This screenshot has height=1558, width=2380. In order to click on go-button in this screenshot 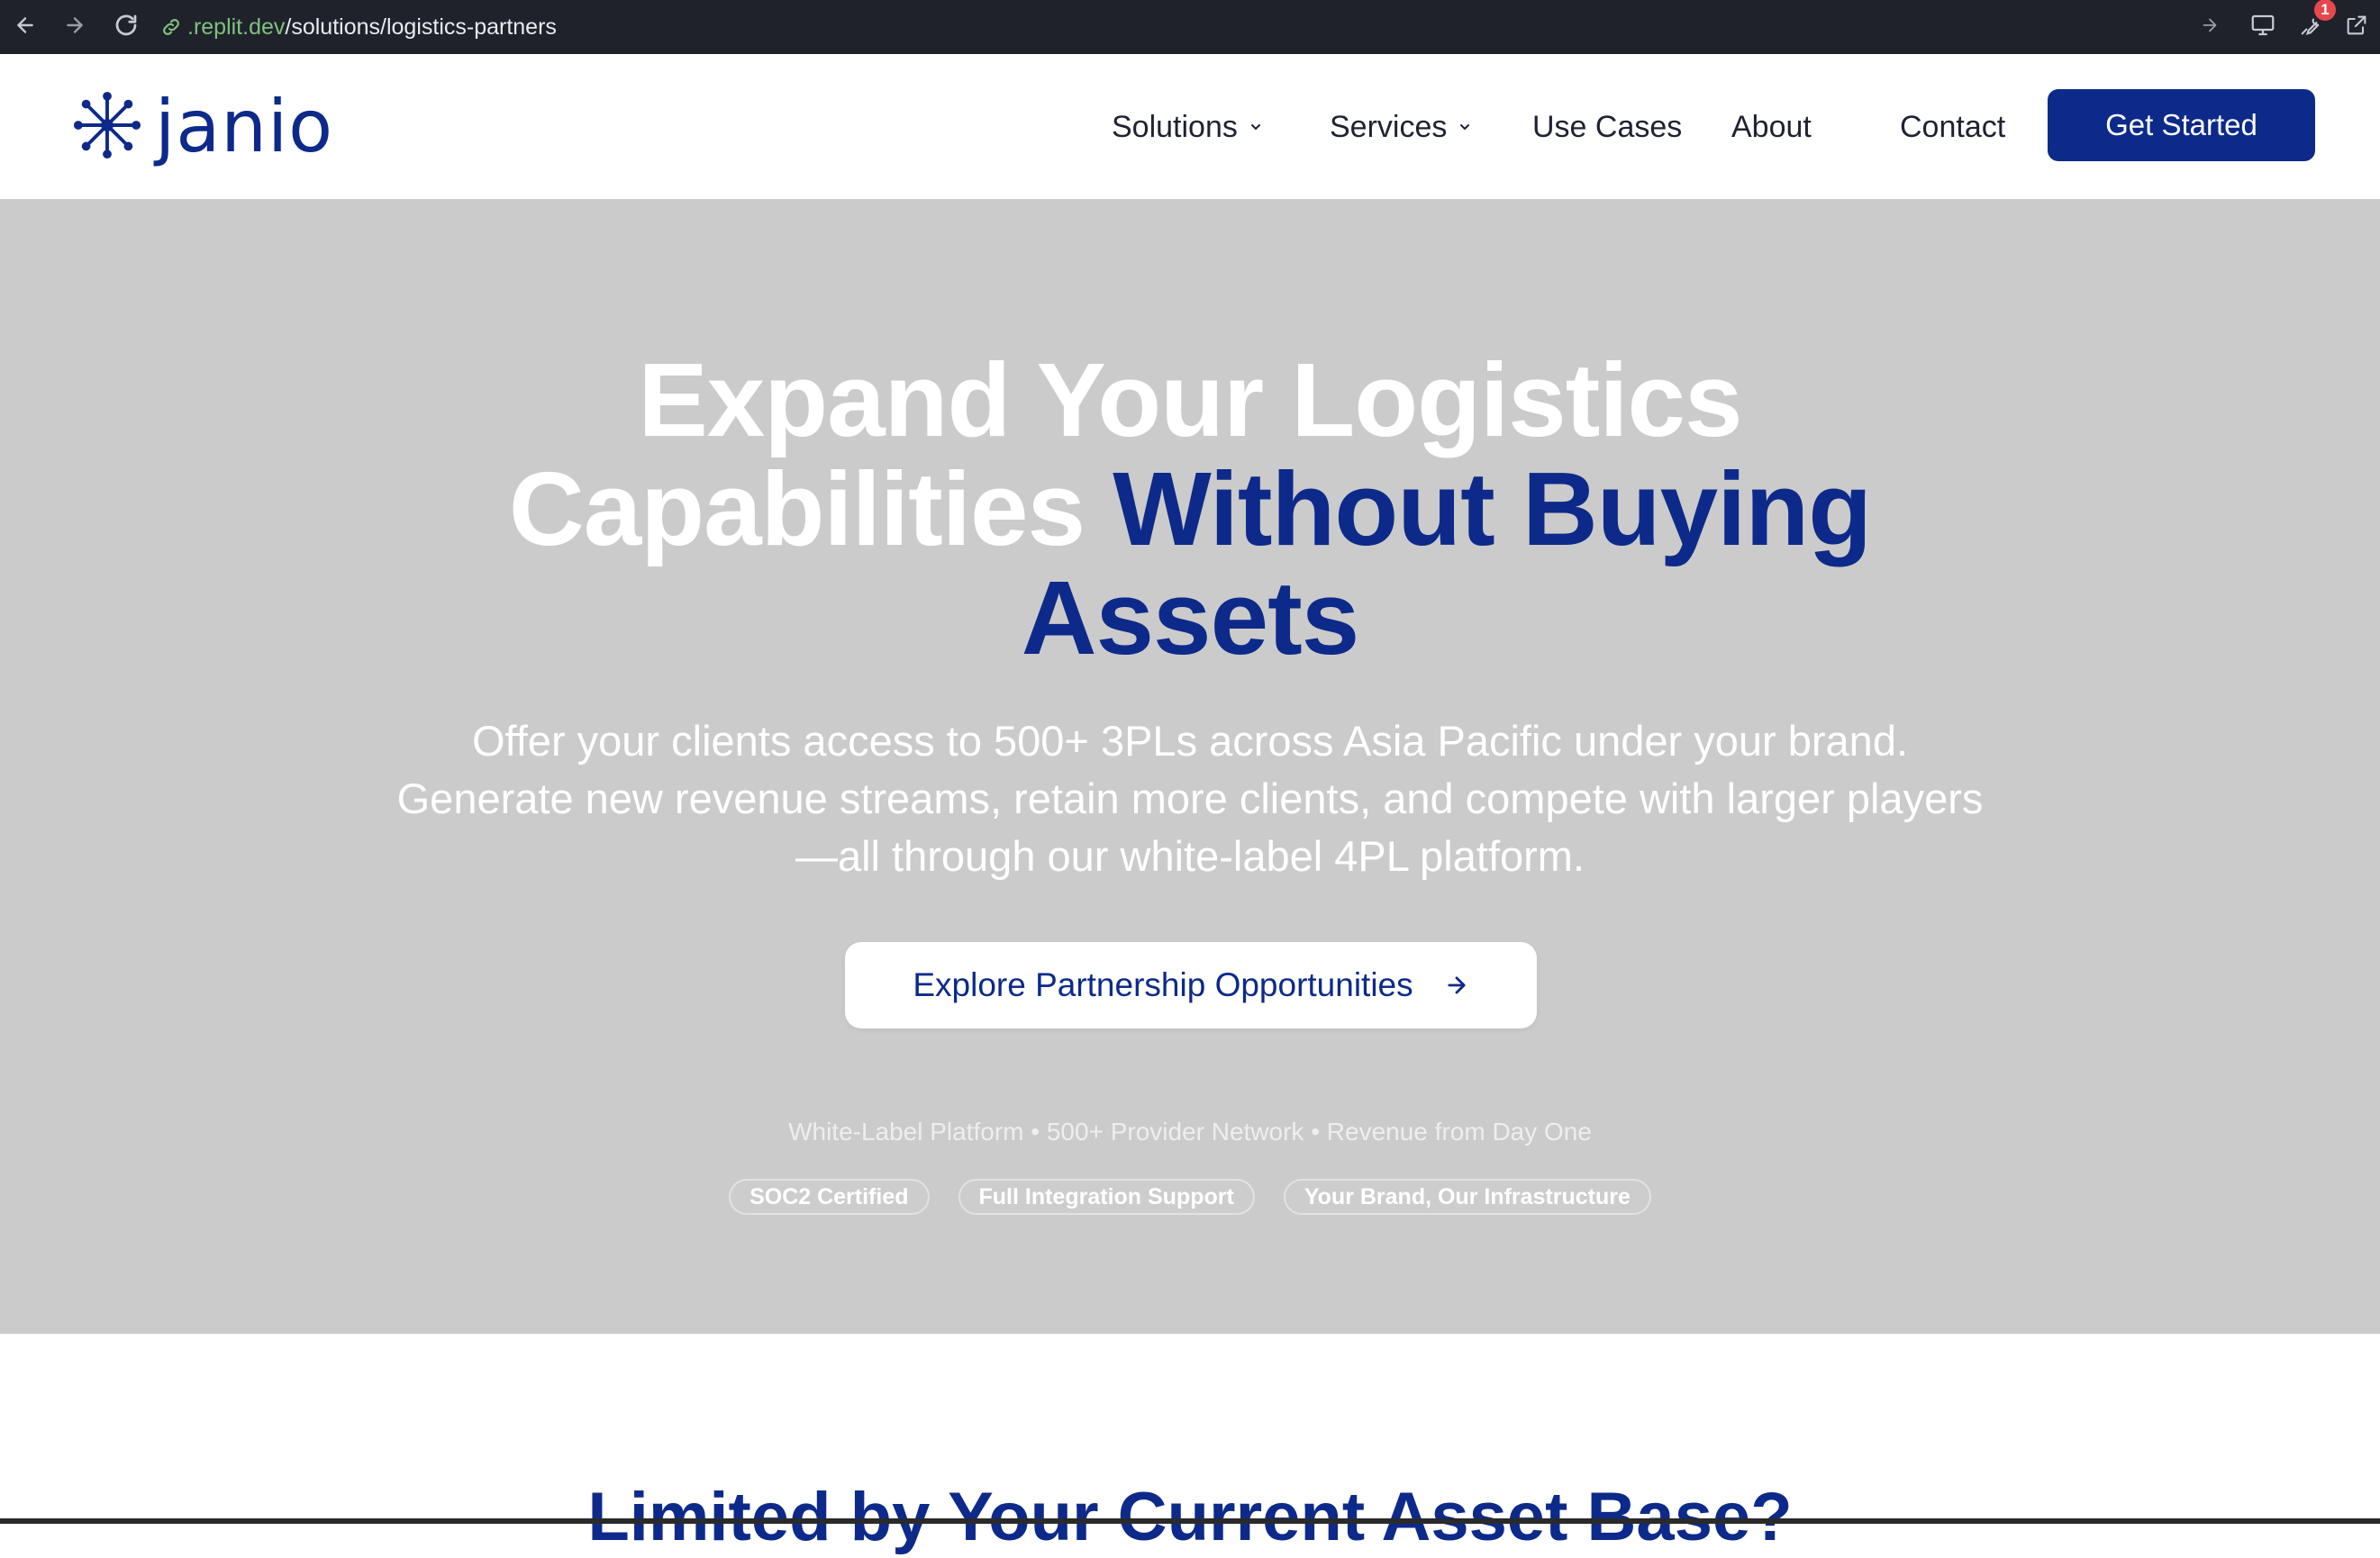, I will do `click(2210, 27)`.